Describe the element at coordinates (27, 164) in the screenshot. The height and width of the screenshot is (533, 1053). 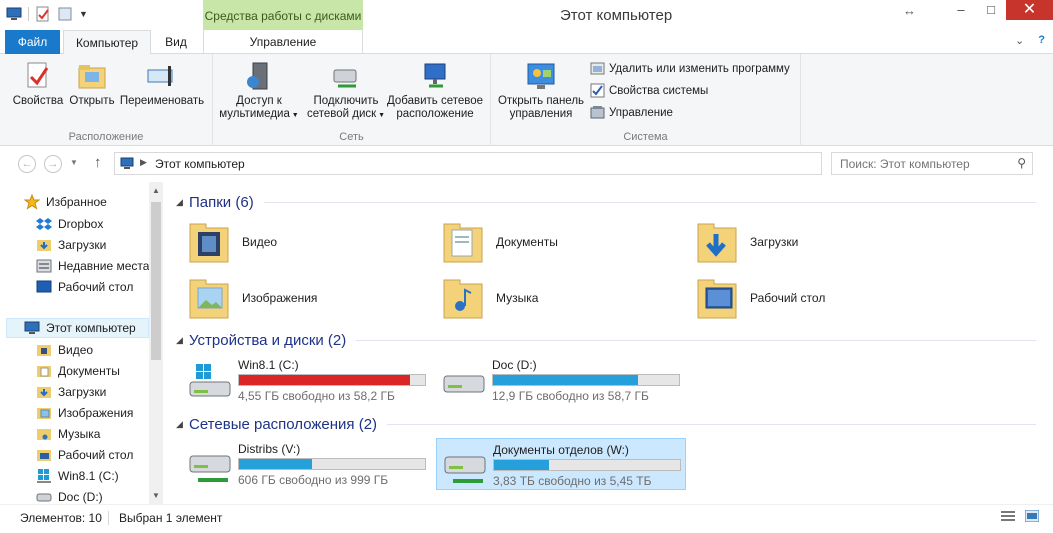
I see `back-button: ←` at that location.